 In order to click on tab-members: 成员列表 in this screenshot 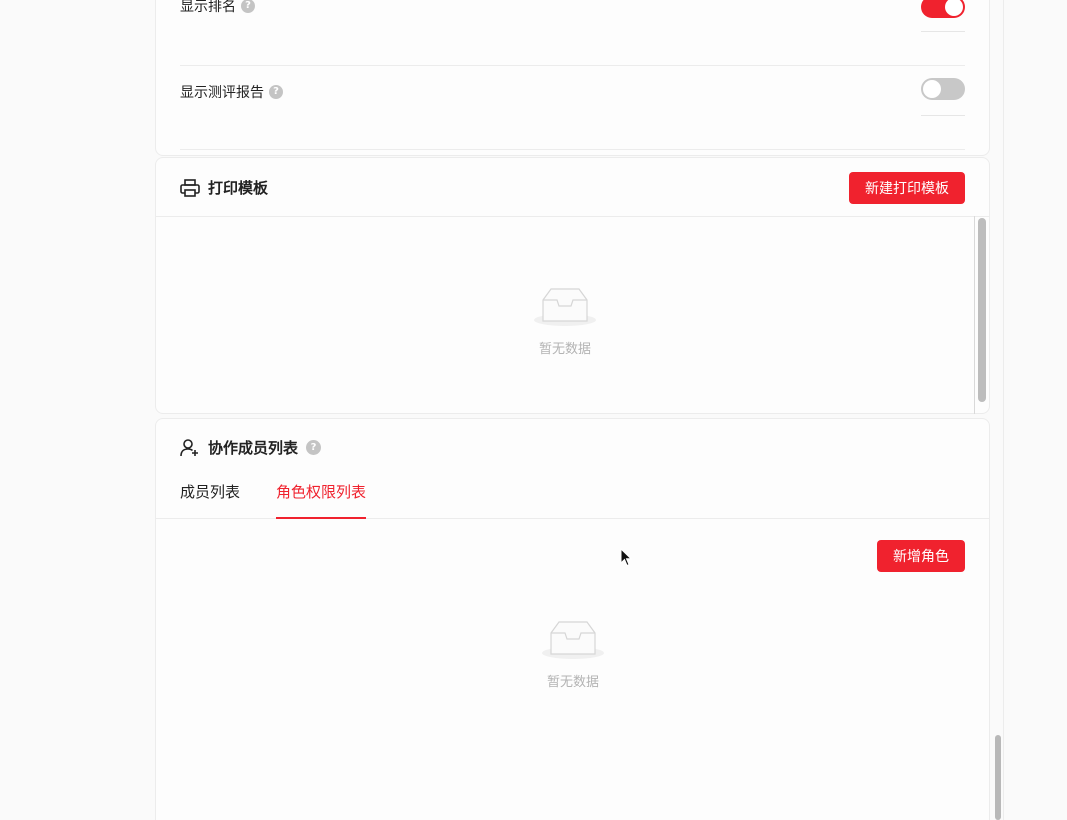, I will do `click(210, 499)`.